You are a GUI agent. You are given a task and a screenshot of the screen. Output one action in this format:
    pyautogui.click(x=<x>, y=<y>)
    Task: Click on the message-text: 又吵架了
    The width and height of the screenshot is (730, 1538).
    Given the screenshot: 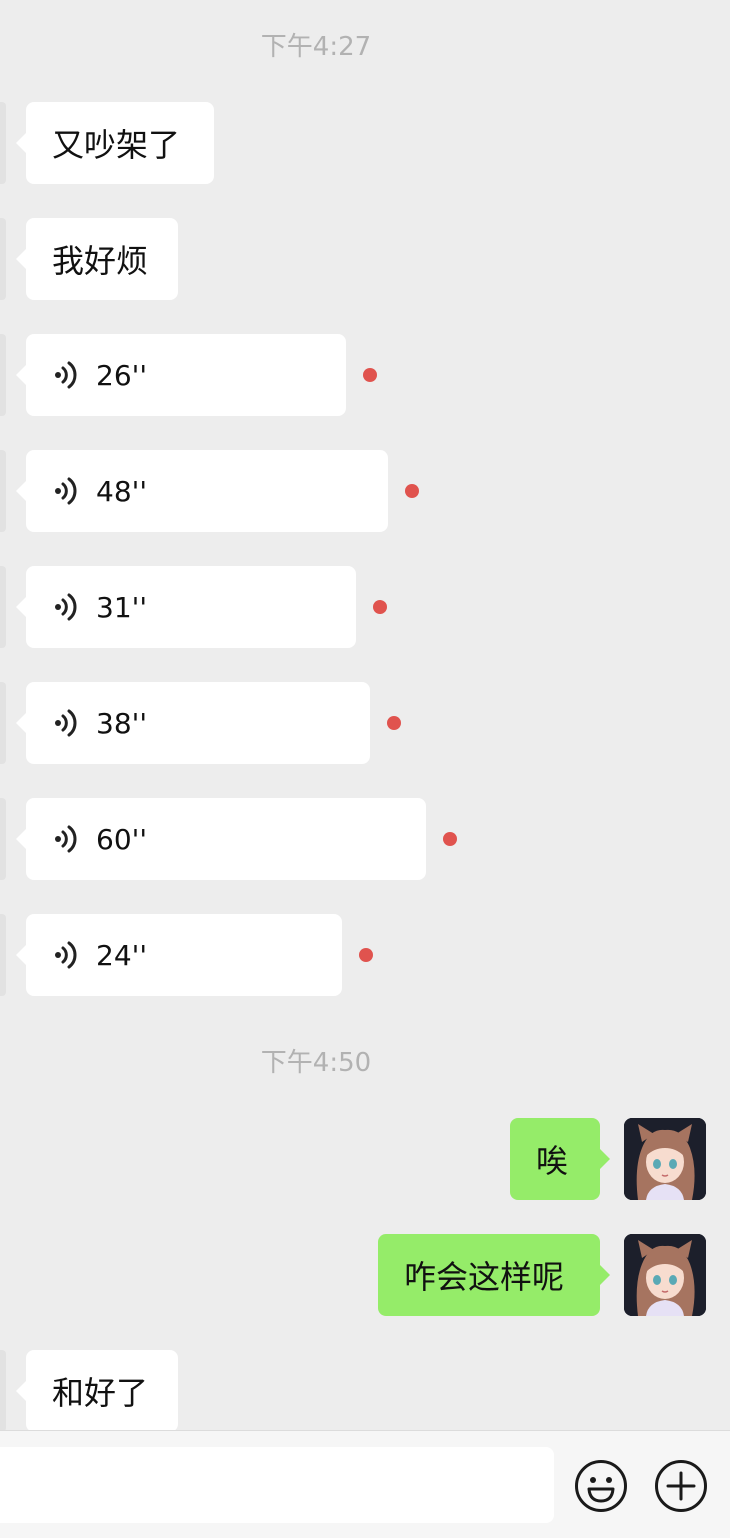 What is the action you would take?
    pyautogui.click(x=116, y=145)
    